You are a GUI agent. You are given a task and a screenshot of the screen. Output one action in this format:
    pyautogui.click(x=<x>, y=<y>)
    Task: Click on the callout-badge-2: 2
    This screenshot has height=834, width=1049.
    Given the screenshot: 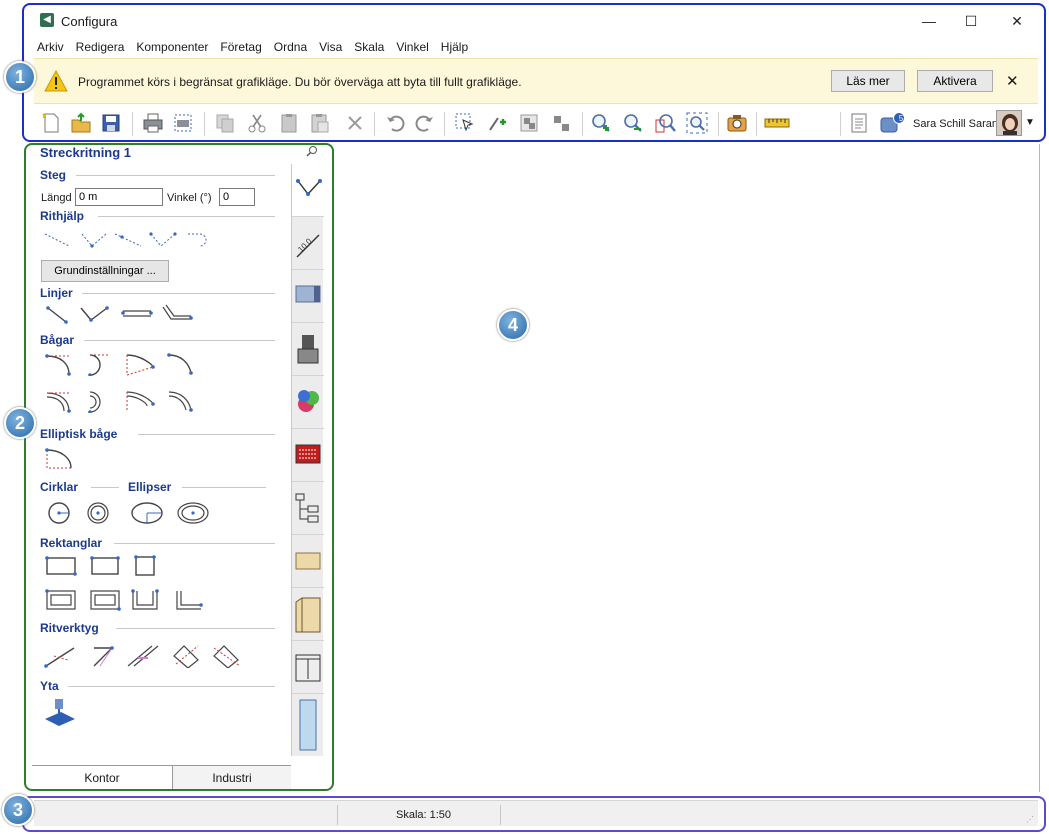 What is the action you would take?
    pyautogui.click(x=20, y=423)
    